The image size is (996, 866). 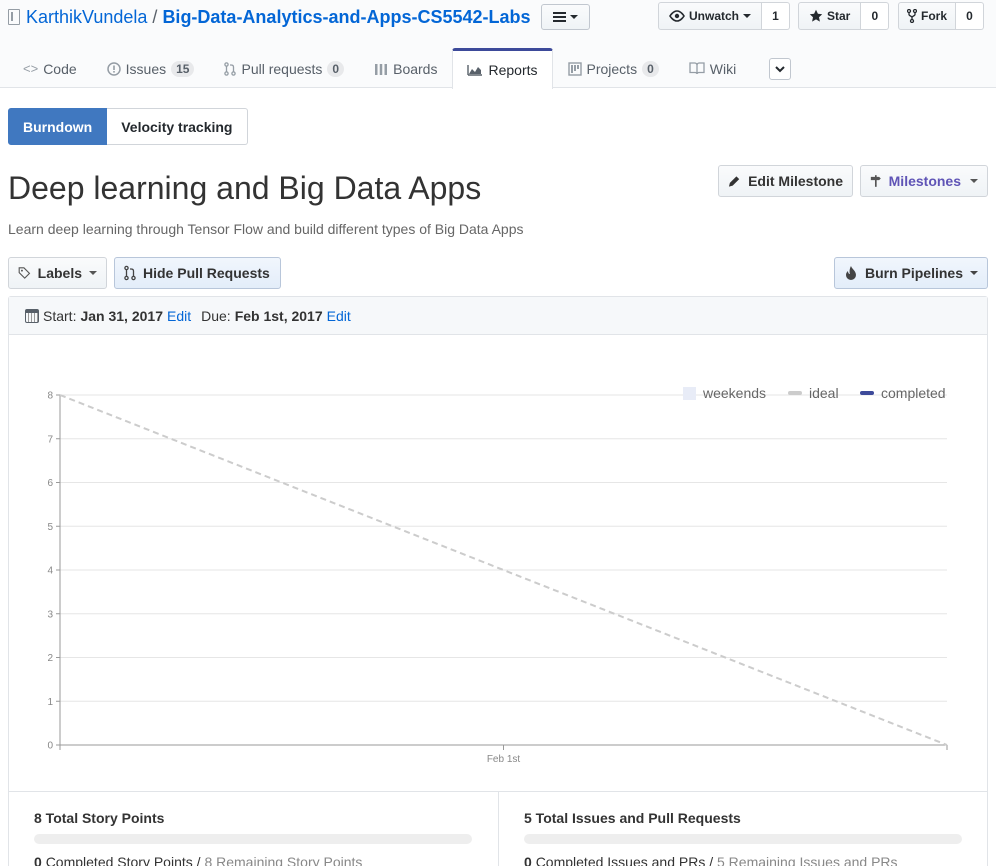 What do you see at coordinates (867, 393) in the screenshot?
I see `legend-swatch-completed` at bounding box center [867, 393].